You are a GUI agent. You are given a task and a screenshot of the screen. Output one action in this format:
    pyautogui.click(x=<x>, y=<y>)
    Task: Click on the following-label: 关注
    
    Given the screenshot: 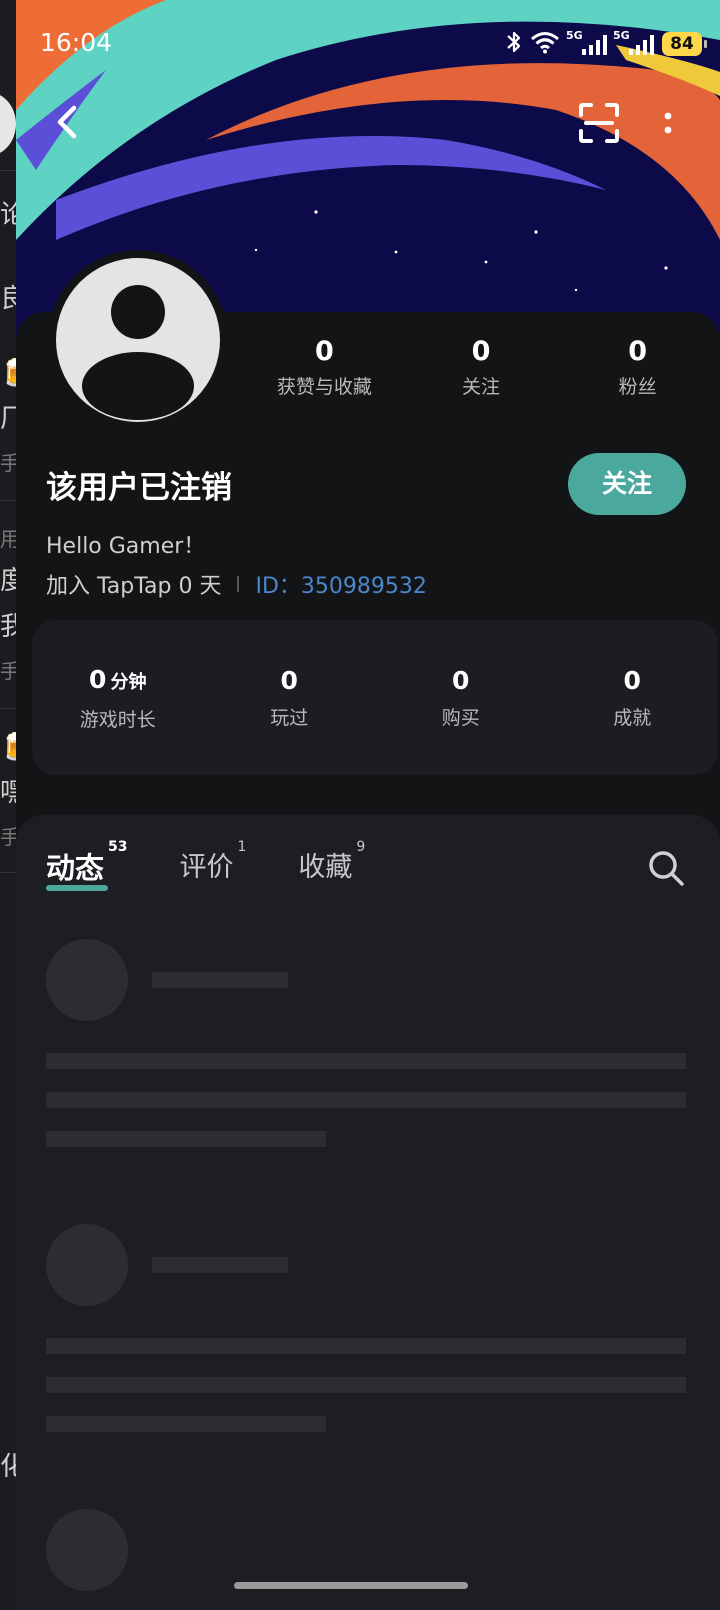 What is the action you would take?
    pyautogui.click(x=481, y=387)
    